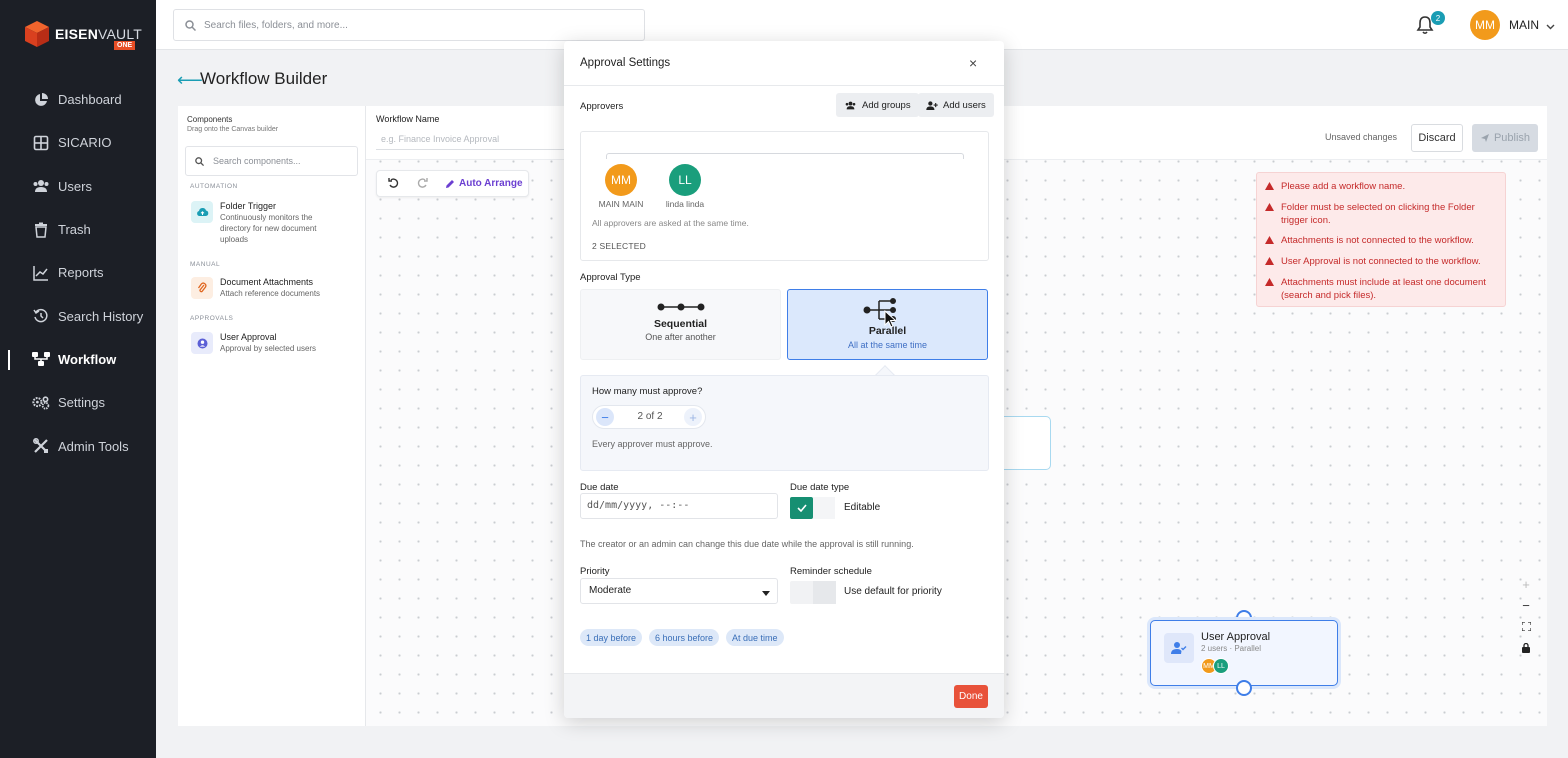 The image size is (1568, 758). Describe the element at coordinates (202, 212) in the screenshot. I see `cloud-upload-icon` at that location.